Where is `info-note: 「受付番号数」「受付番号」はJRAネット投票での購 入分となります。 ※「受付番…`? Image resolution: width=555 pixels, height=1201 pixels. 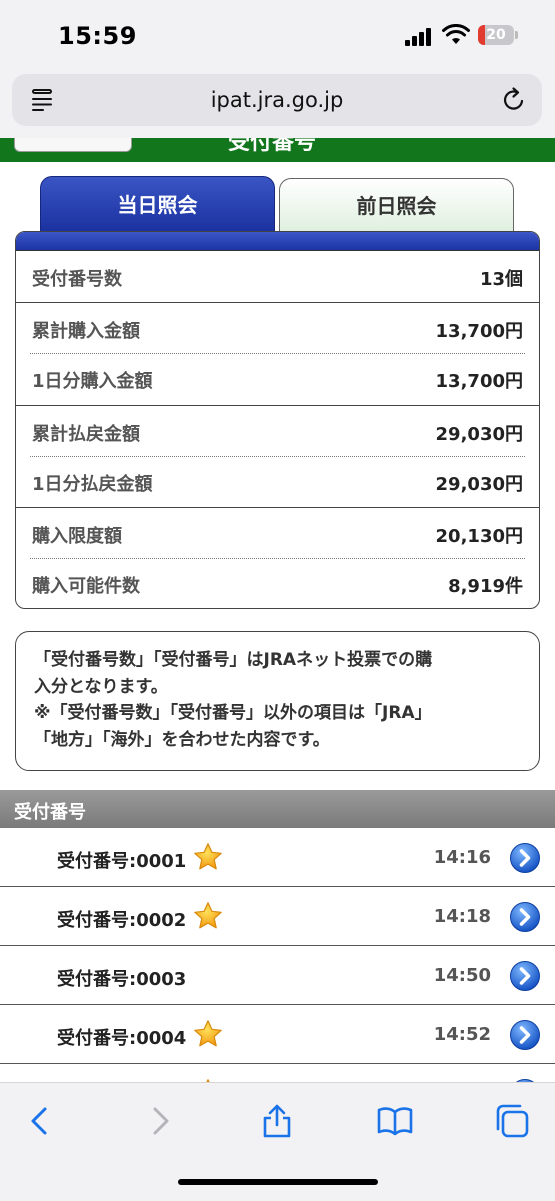
info-note: 「受付番号数」「受付番号」はJRAネット投票での購 入分となります。 ※「受付番… is located at coordinates (277, 701).